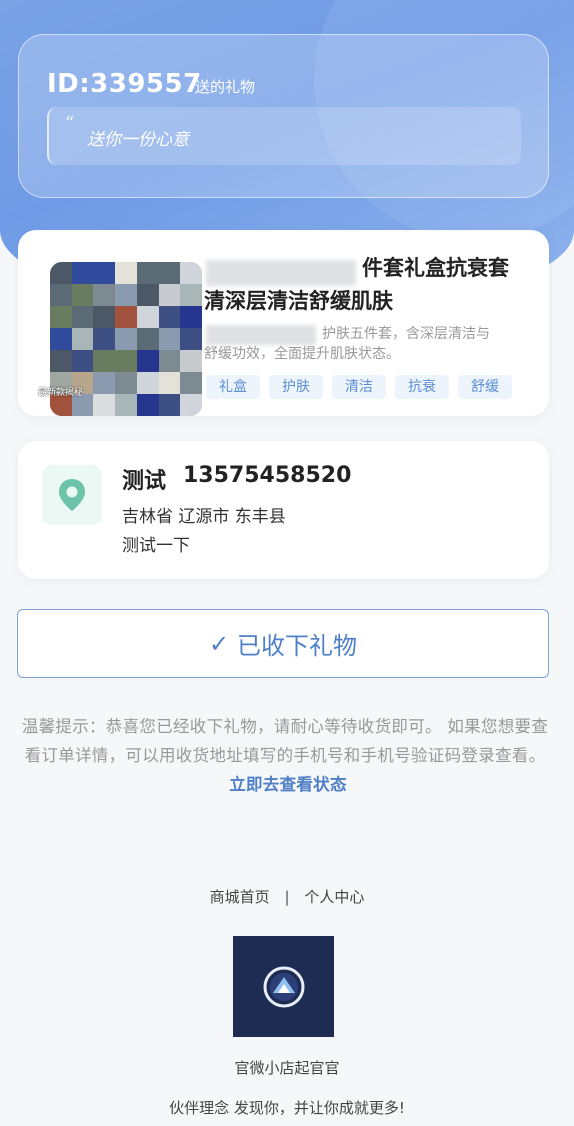  I want to click on gift-message-box: “ 送你一份心意, so click(284, 136).